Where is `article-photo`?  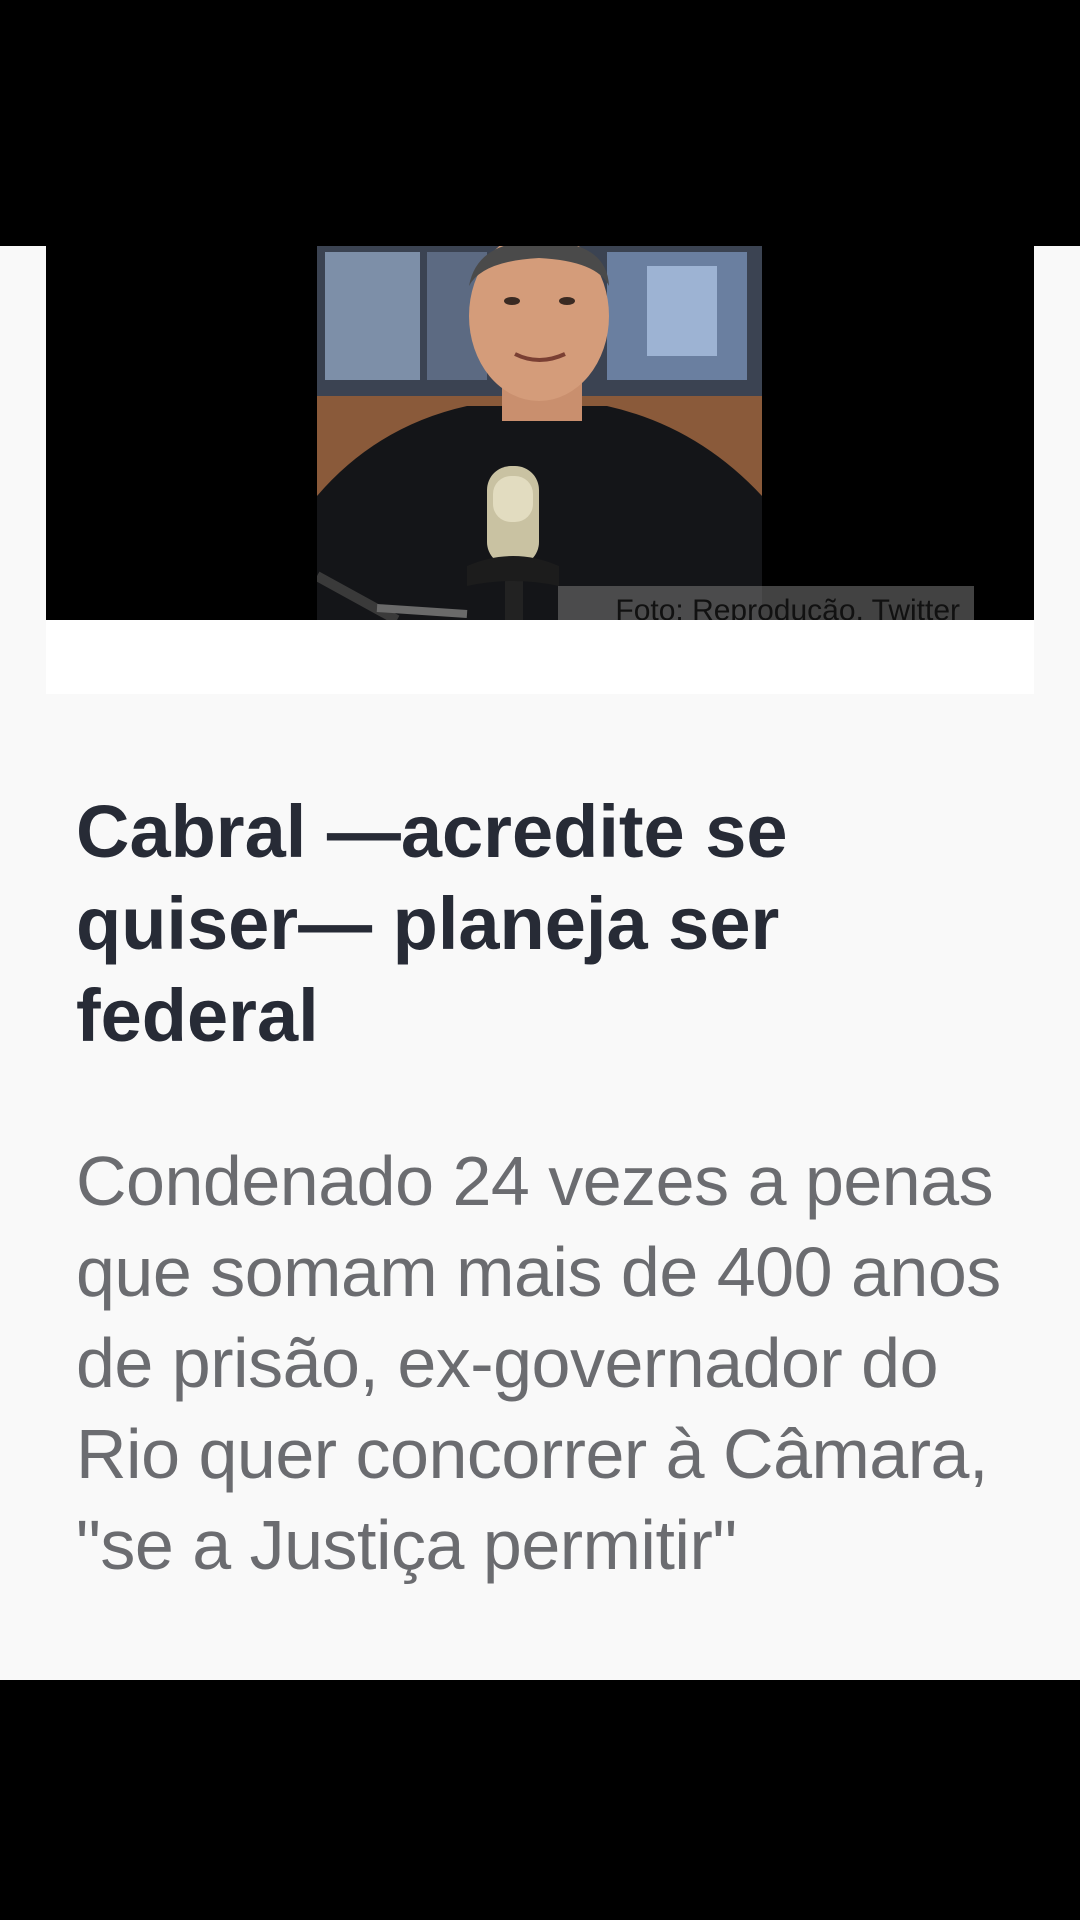 article-photo is located at coordinates (539, 433).